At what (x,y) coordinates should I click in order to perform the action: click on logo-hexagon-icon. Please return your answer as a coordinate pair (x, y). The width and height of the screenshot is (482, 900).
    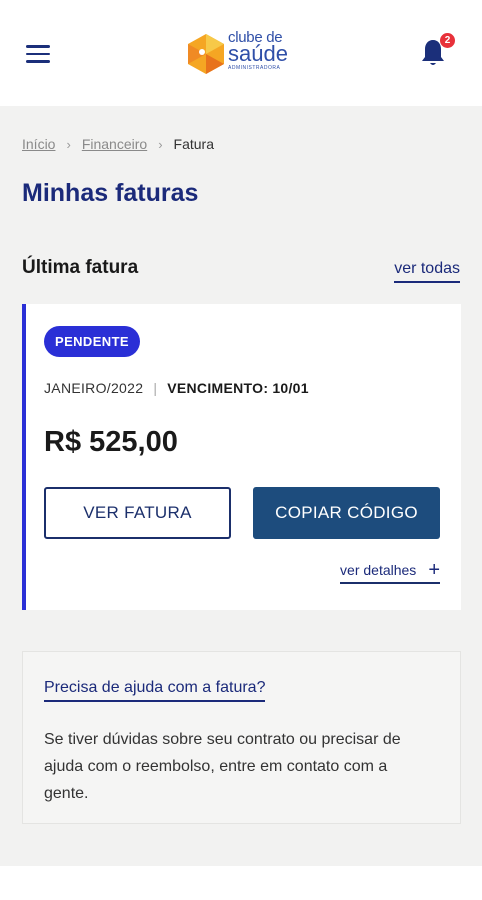
    Looking at the image, I should click on (206, 54).